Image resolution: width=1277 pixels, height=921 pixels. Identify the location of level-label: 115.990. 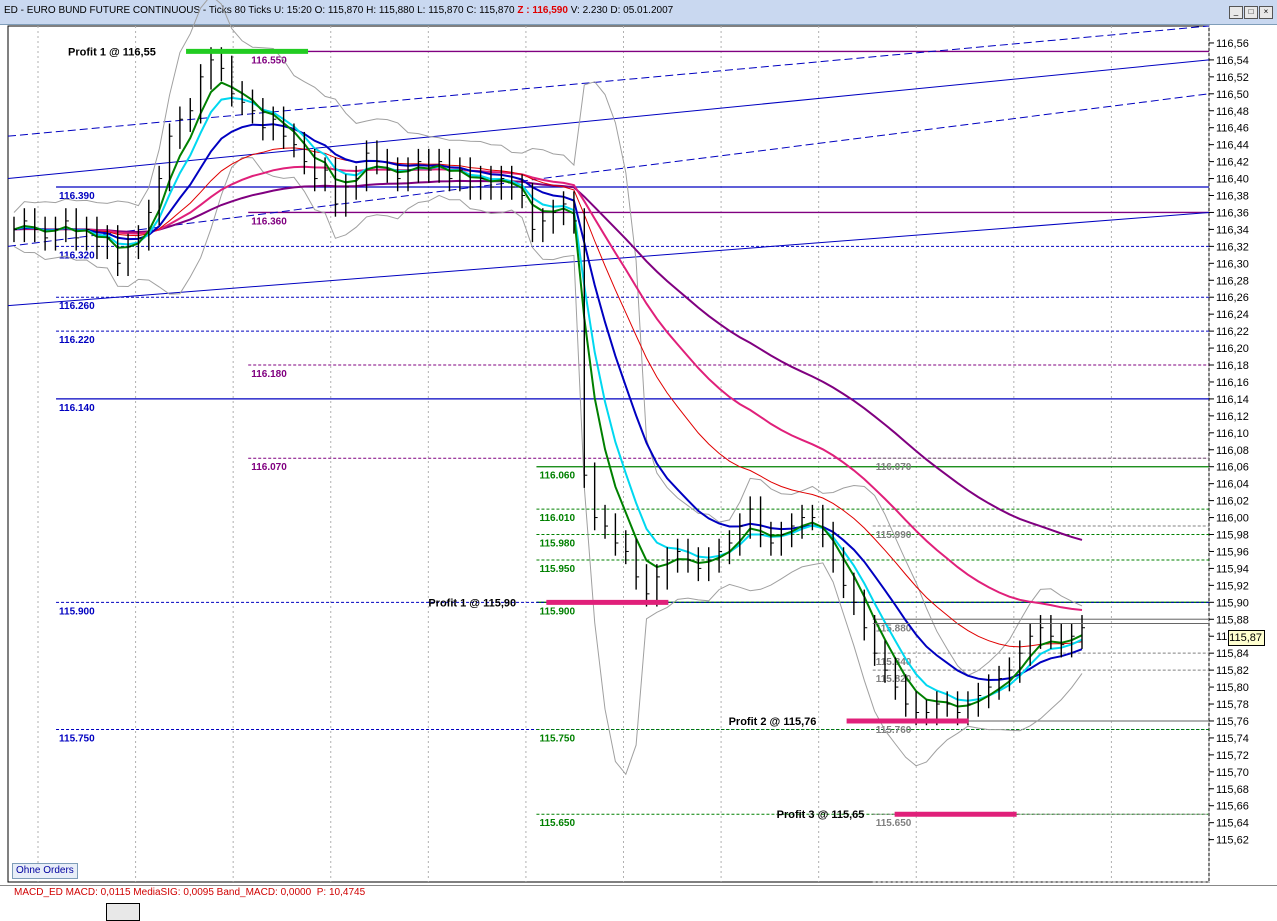
(894, 535).